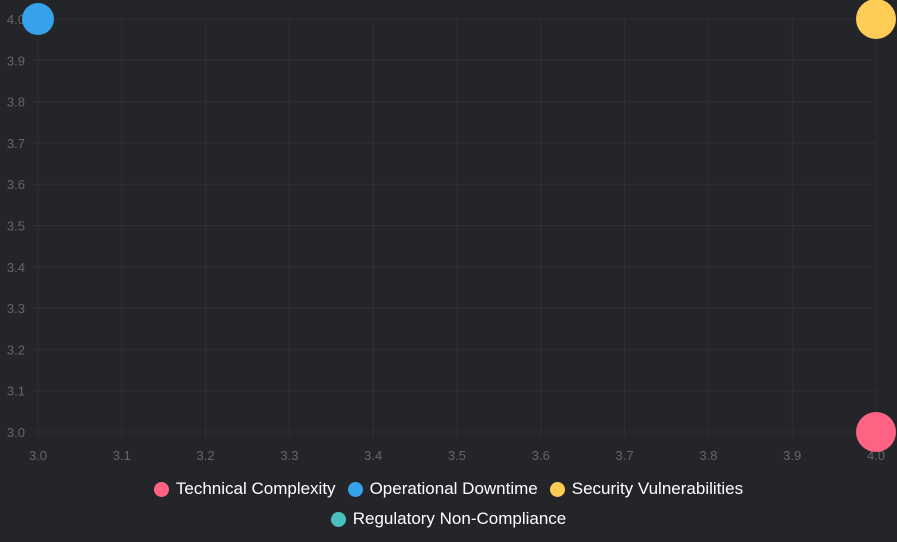  Describe the element at coordinates (453, 488) in the screenshot. I see `legend-label: Operational Downtime` at that location.